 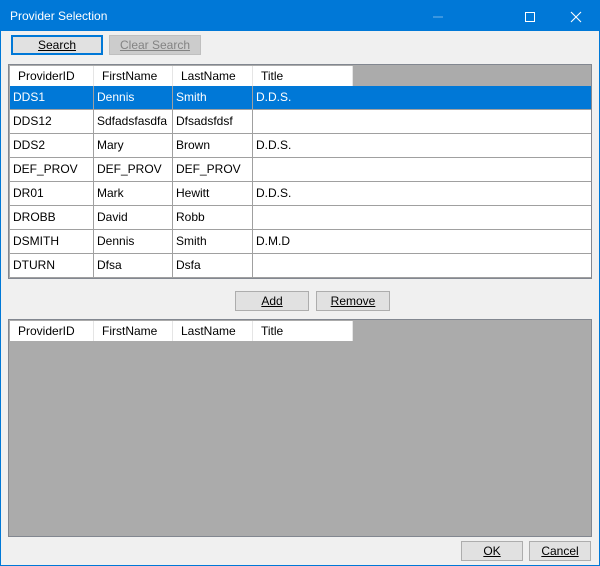 I want to click on table-row: DSMITH Dennis Smith D.M.D, so click(x=300, y=242).